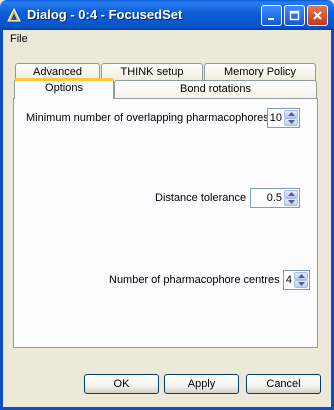  I want to click on centres-value: 4, so click(288, 280).